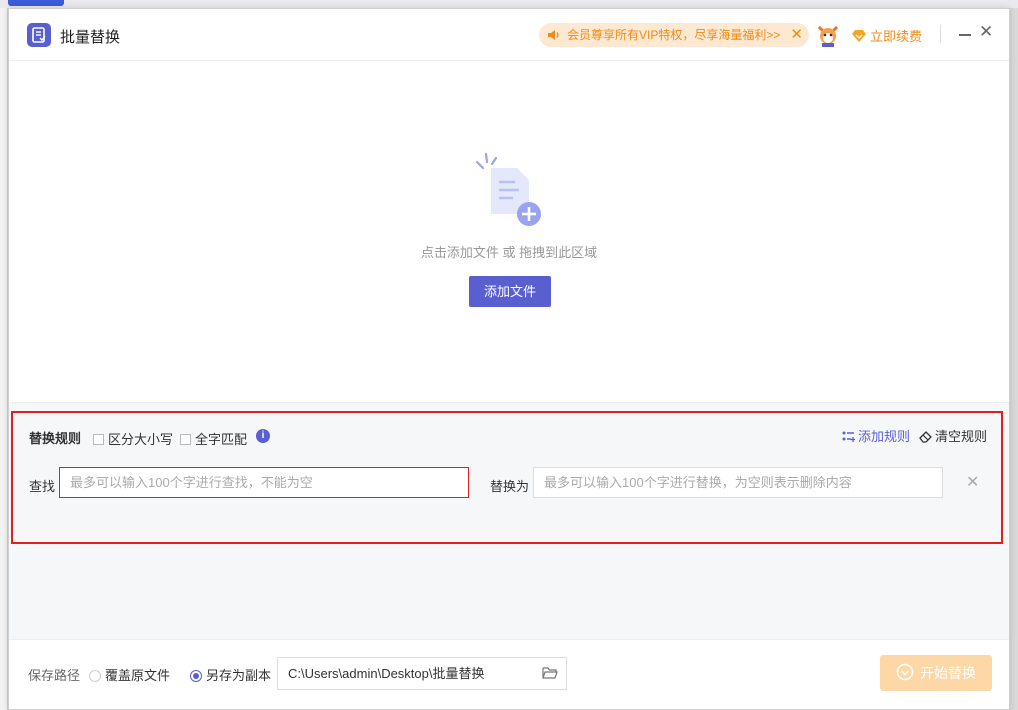  I want to click on find-input, so click(264, 482).